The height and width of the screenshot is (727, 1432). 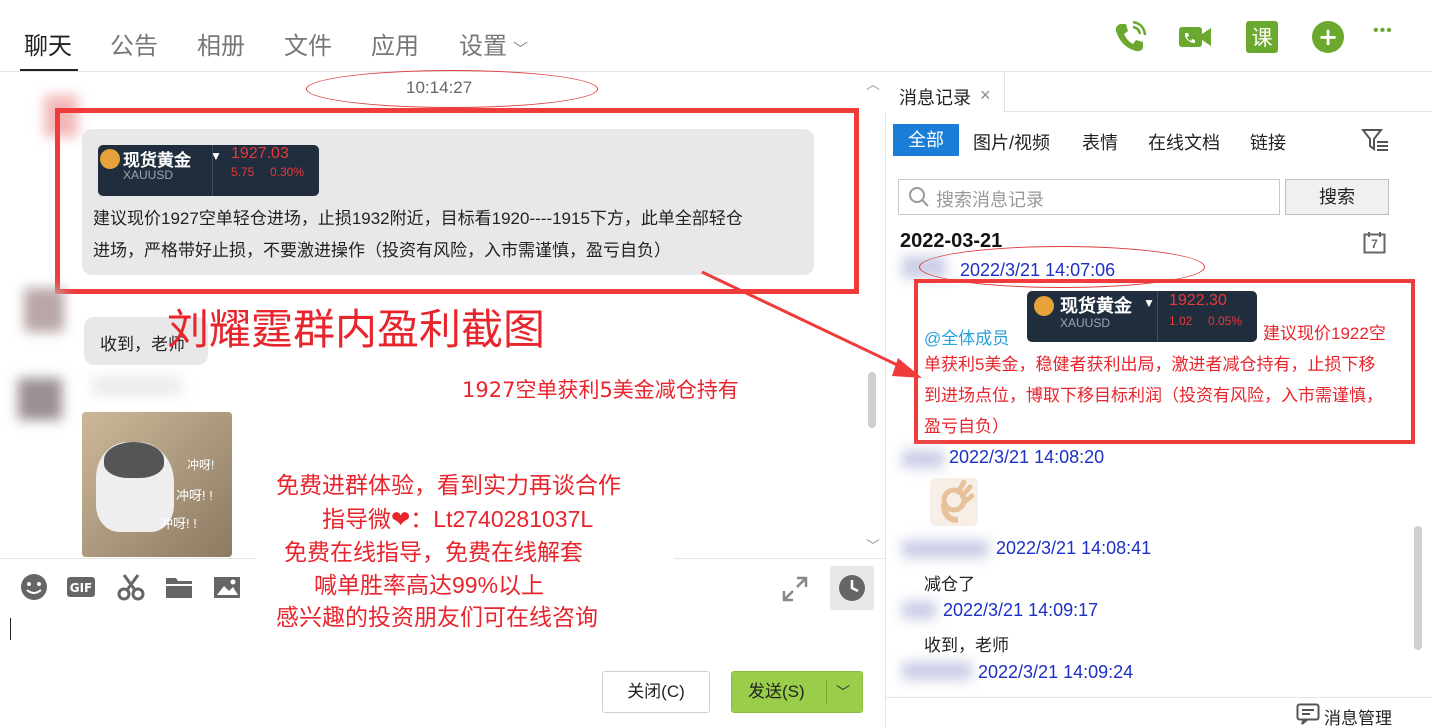 I want to click on scroll-down-icon: ﹀, so click(x=873, y=546).